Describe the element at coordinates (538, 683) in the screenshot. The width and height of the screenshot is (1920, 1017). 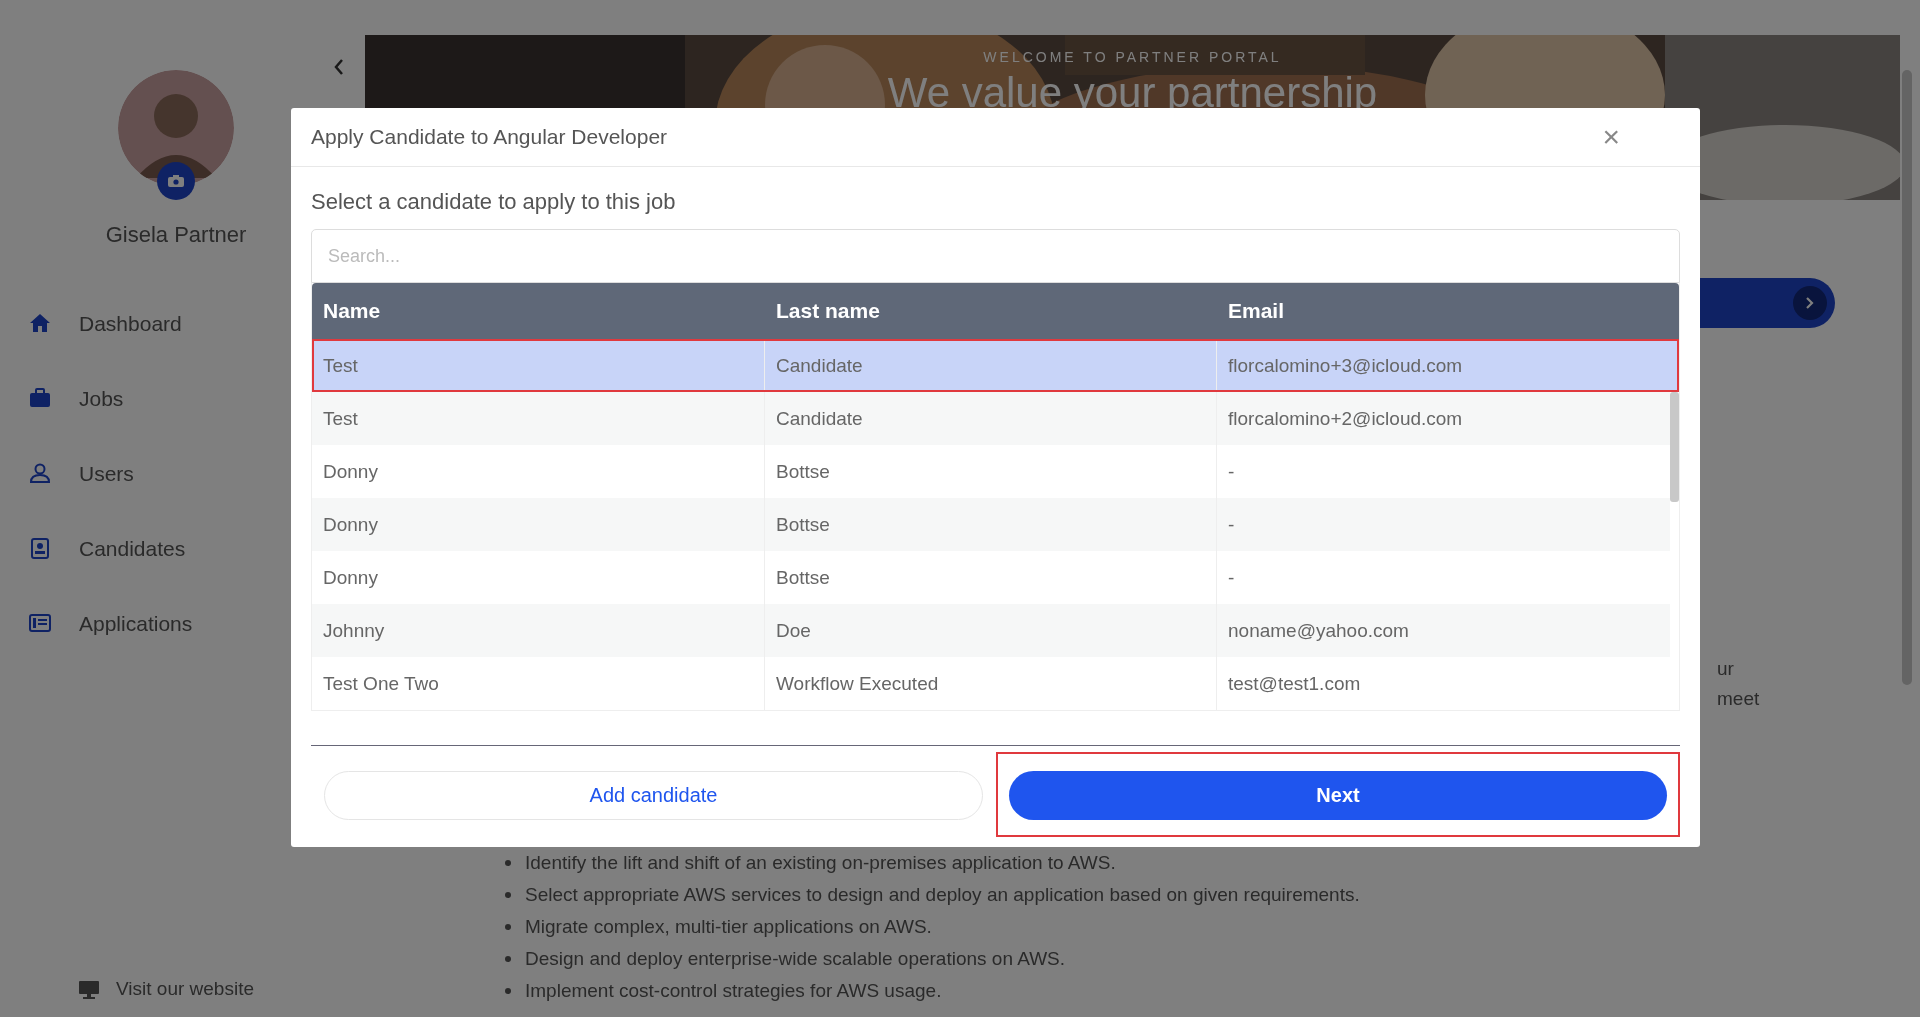
I see `table-cell: Test One Two` at that location.